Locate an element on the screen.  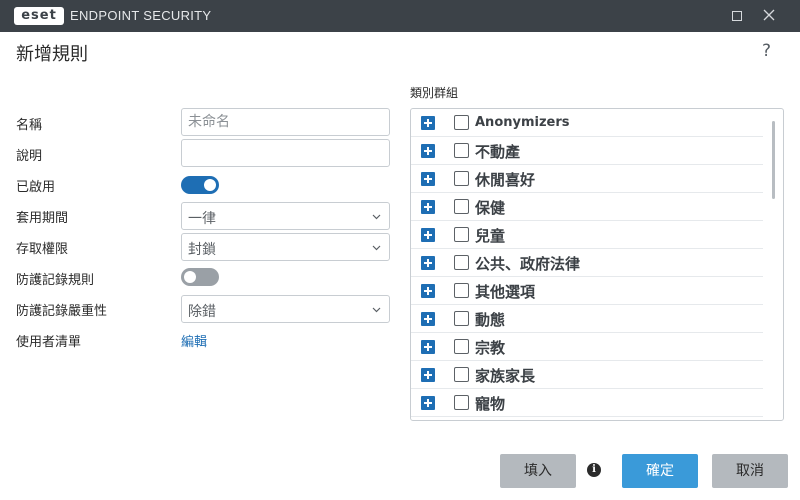
category-label: 動態 is located at coordinates (490, 320).